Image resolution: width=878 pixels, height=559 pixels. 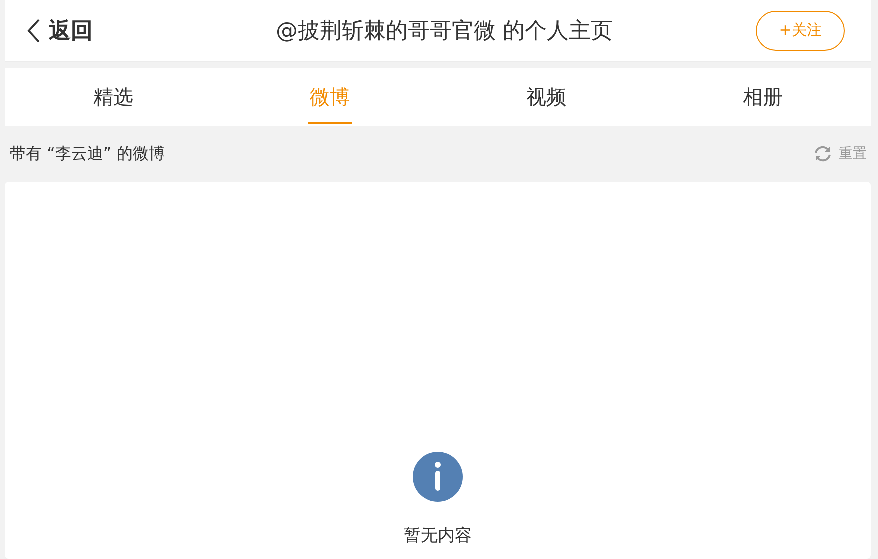 I want to click on tab: 精选, so click(x=113, y=97).